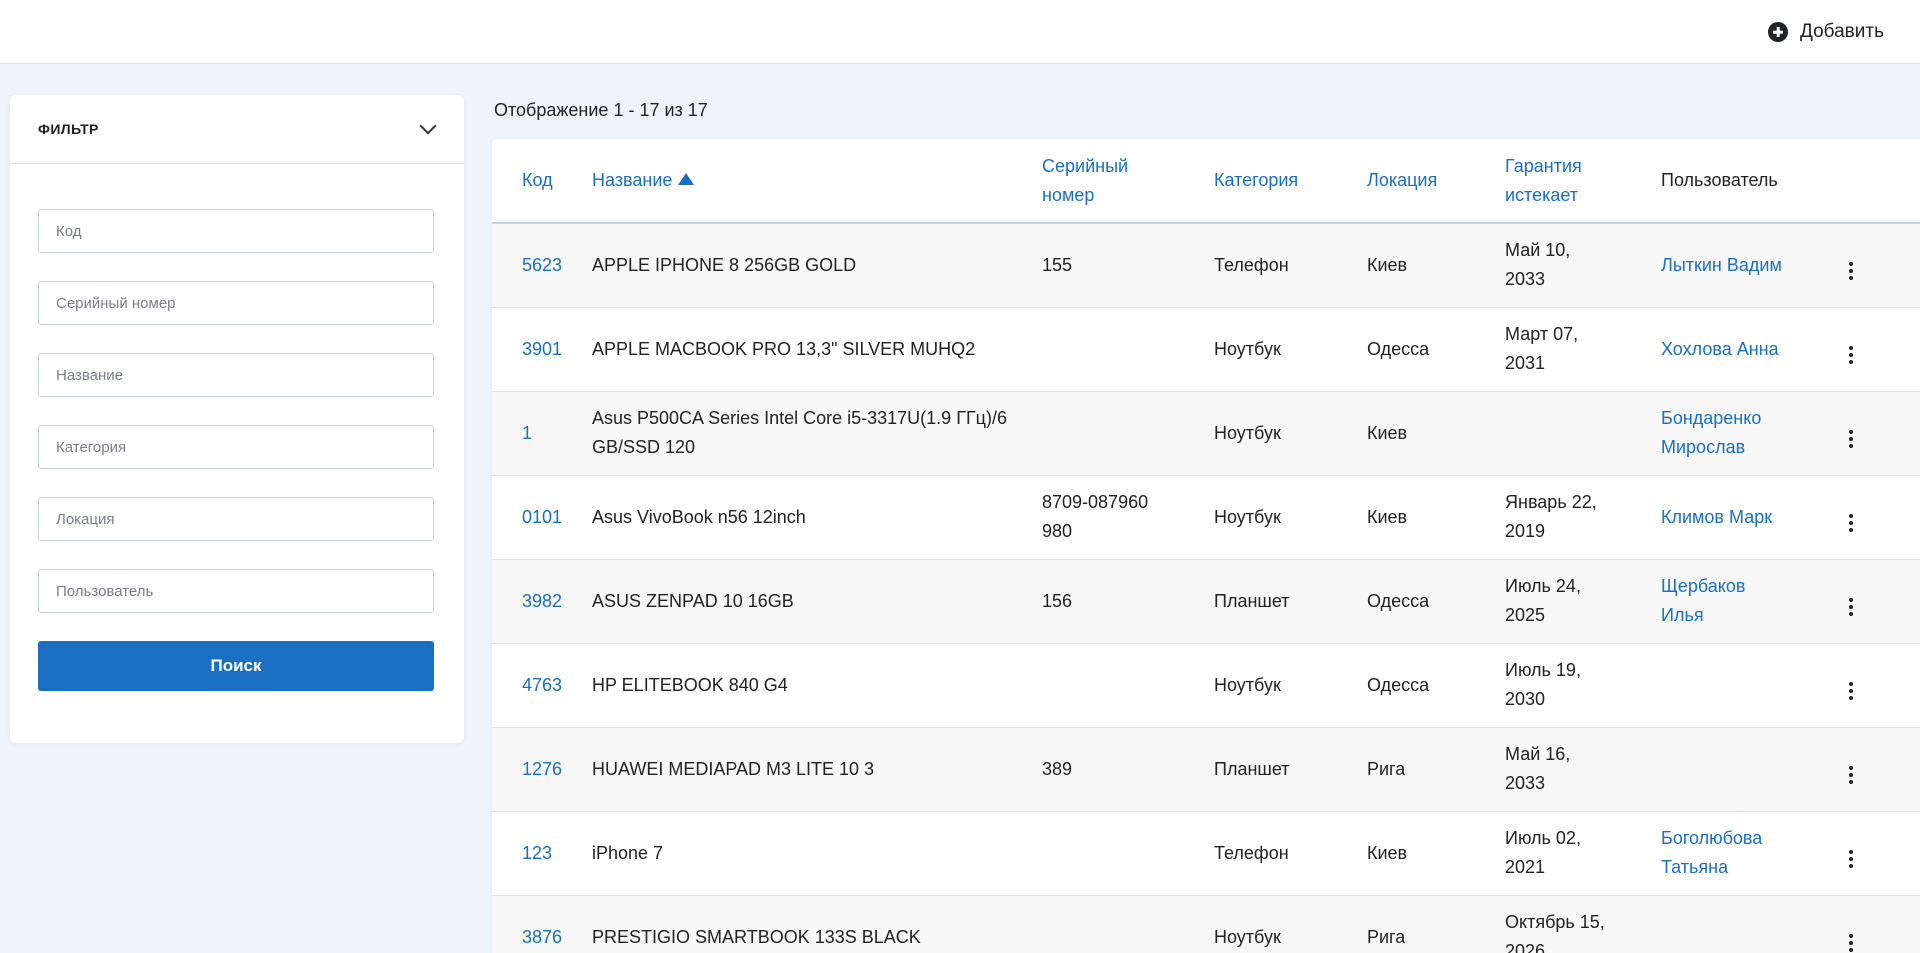 This screenshot has height=953, width=1920. Describe the element at coordinates (1436, 433) in the screenshot. I see `location-cell: Киев` at that location.